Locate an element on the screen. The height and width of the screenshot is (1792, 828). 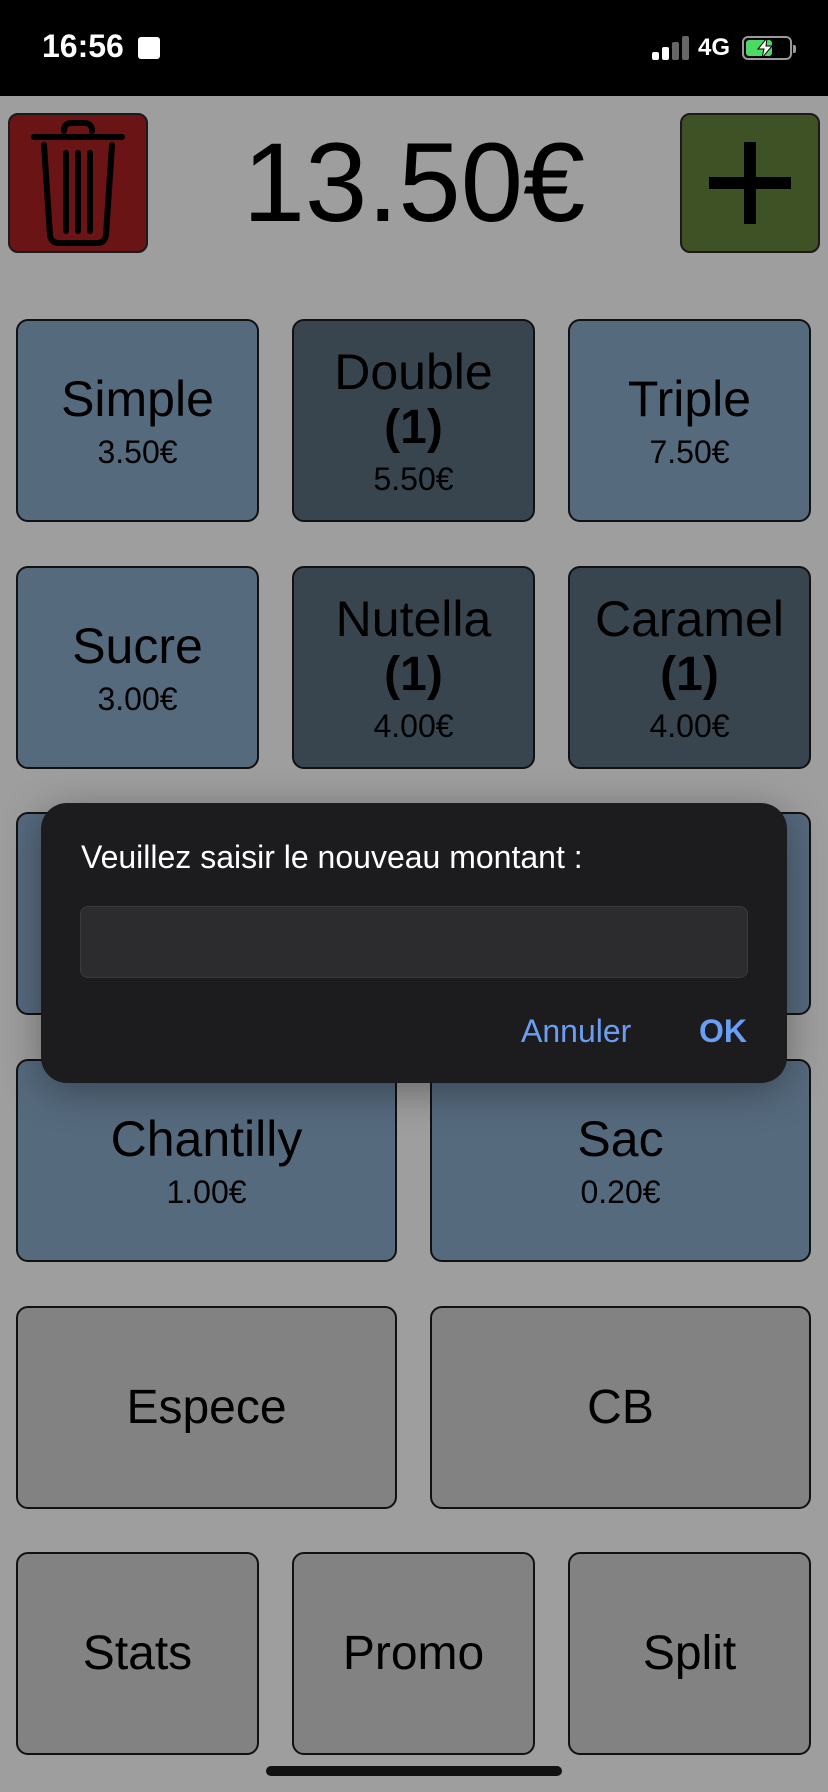
stats-button: Stats is located at coordinates (137, 1653).